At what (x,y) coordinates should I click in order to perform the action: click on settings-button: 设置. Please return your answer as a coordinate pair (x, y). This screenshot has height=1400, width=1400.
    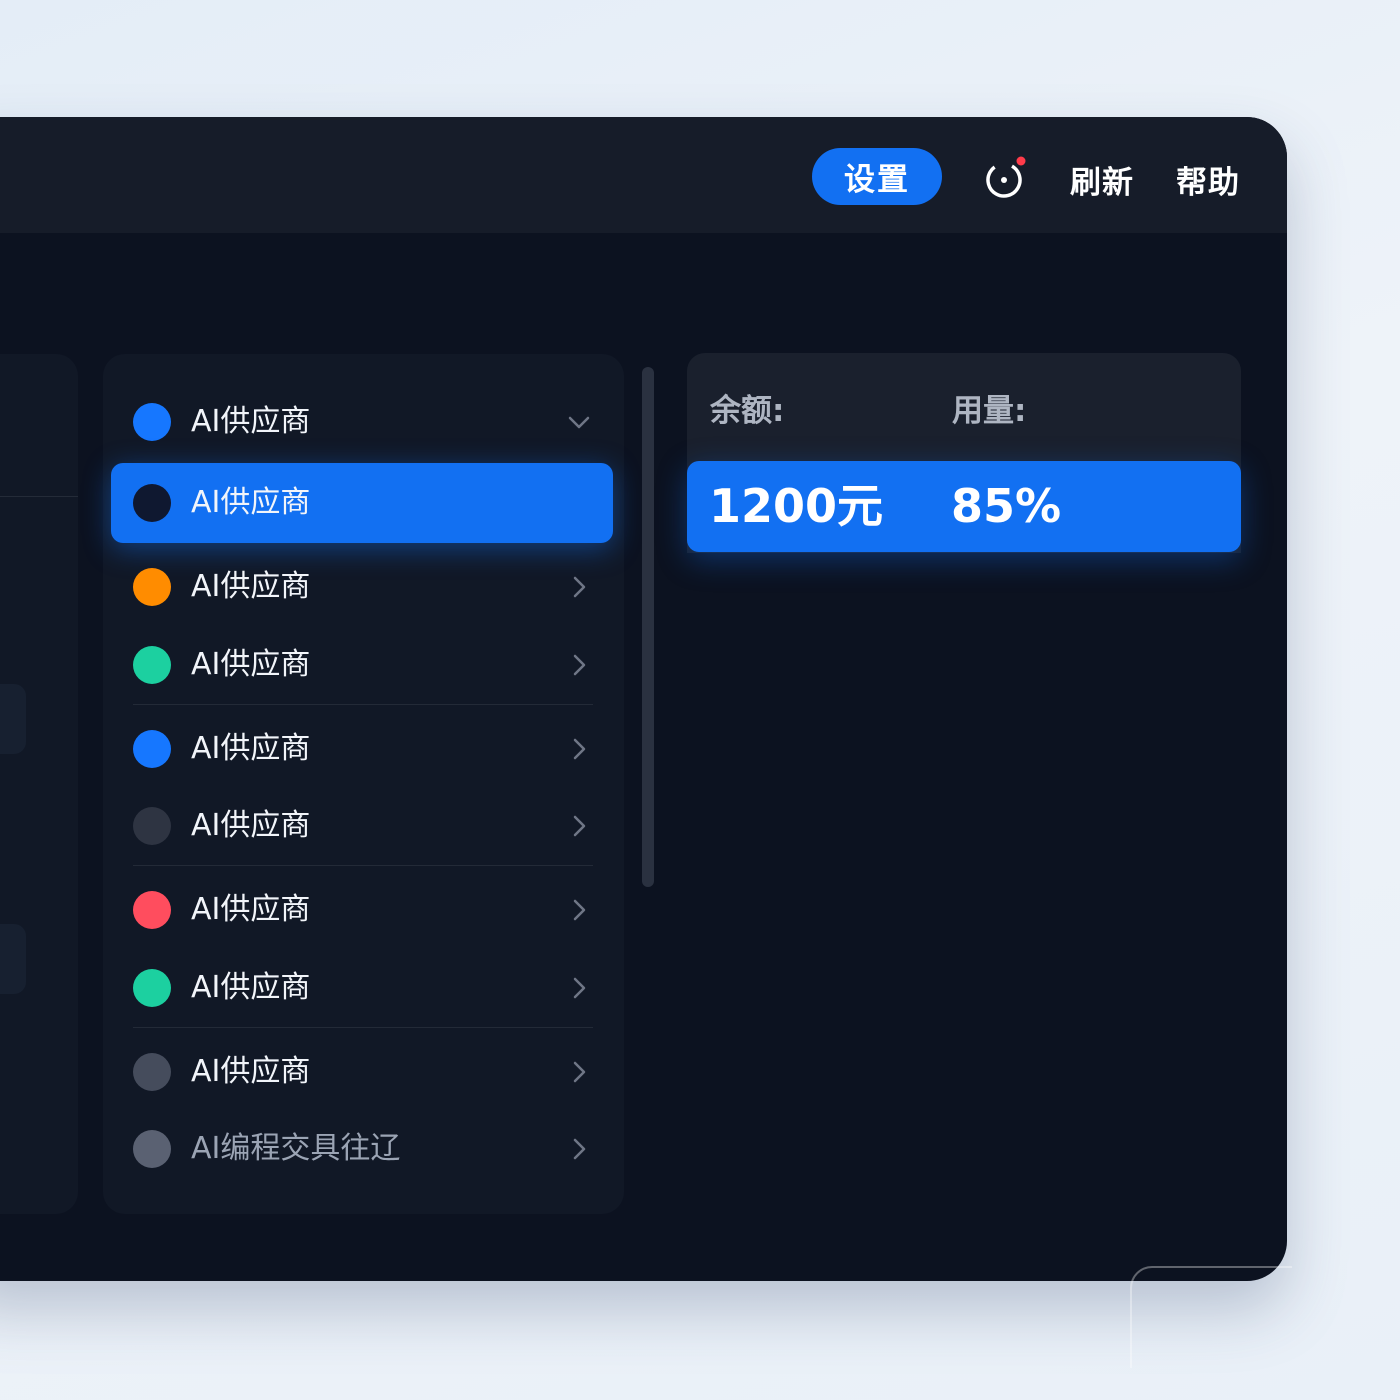
    Looking at the image, I should click on (877, 176).